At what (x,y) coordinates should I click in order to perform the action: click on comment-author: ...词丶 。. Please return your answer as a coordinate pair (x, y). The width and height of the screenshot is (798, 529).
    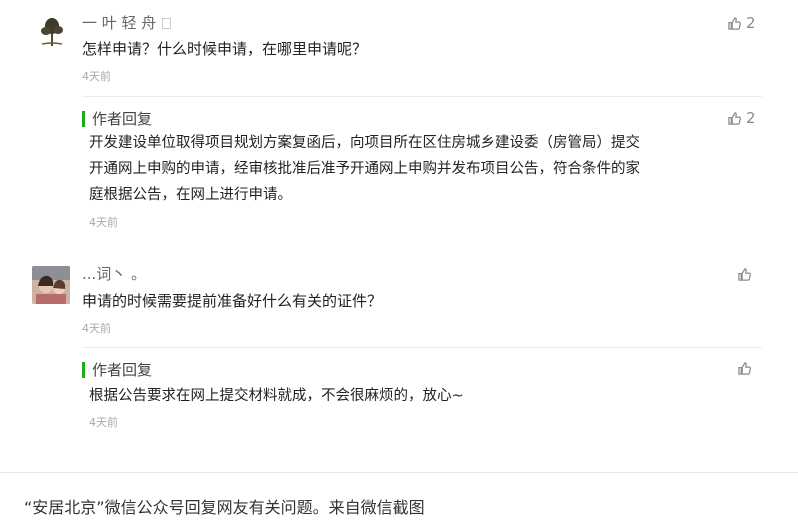
    Looking at the image, I should click on (114, 273).